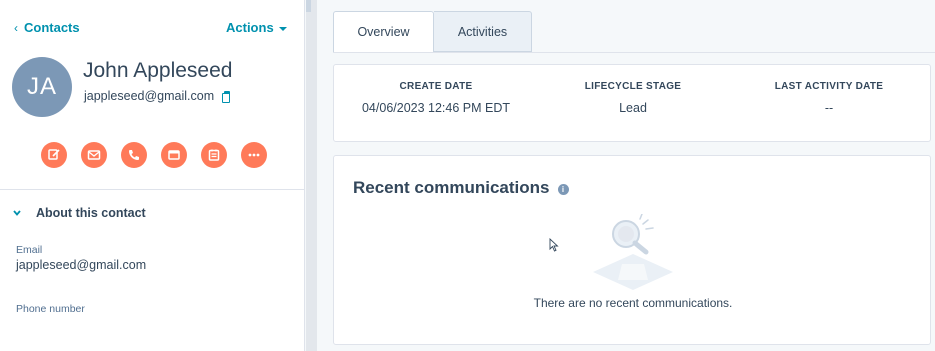  I want to click on empty-state-message: There are no recent communications., so click(633, 303).